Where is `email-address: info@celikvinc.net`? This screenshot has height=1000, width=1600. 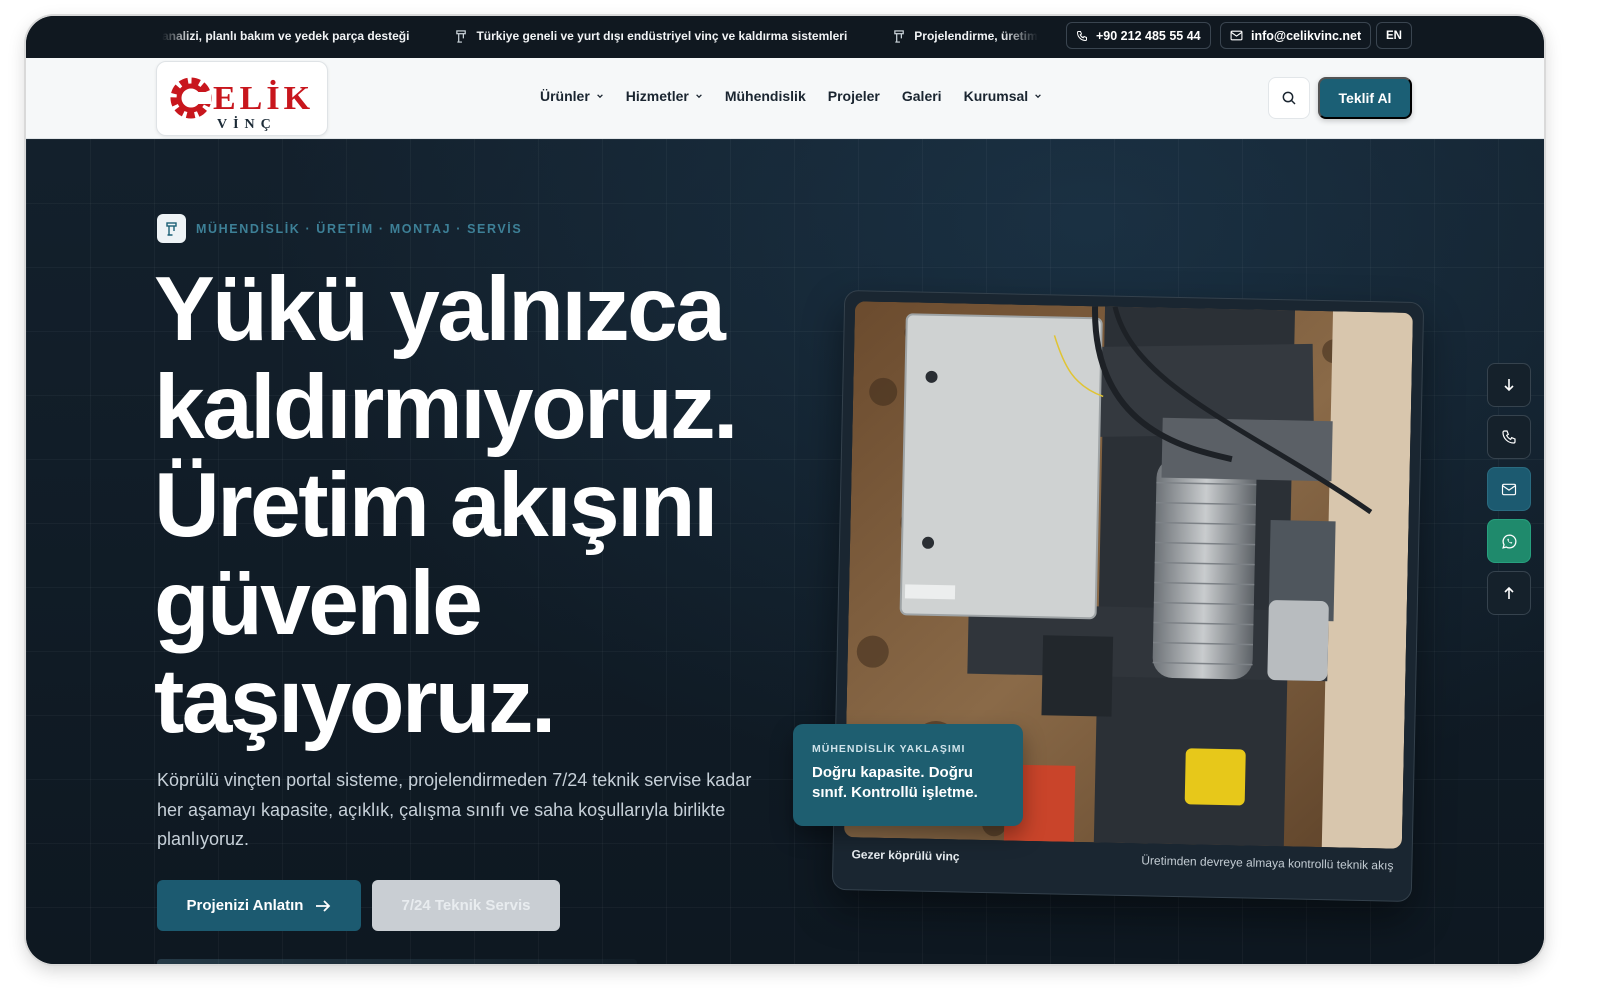 email-address: info@celikvinc.net is located at coordinates (1306, 35).